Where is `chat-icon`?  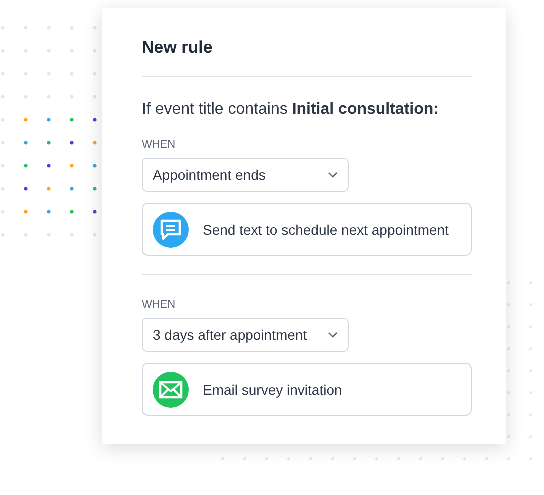
chat-icon is located at coordinates (171, 230).